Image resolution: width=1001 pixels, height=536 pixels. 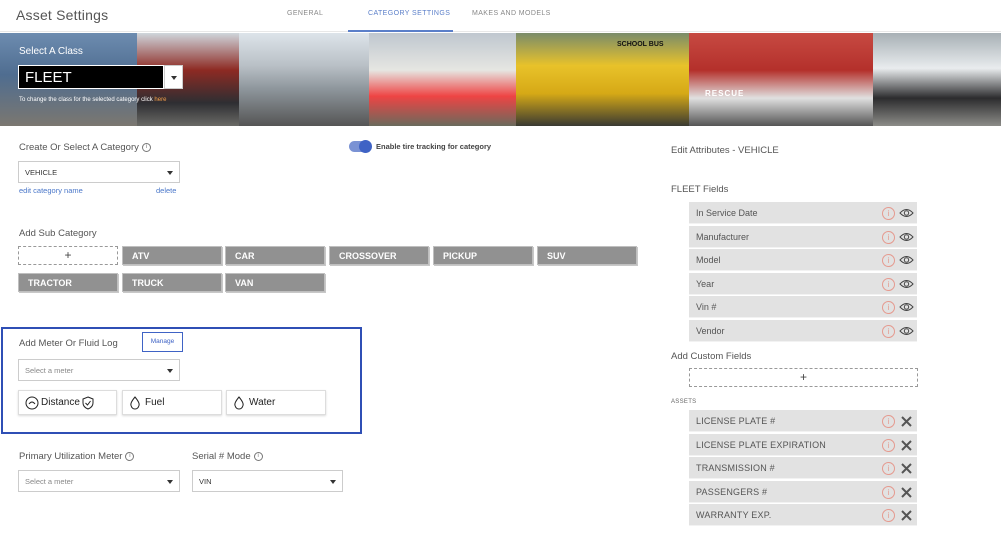 What do you see at coordinates (400, 31) in the screenshot?
I see `active-tab-indicator` at bounding box center [400, 31].